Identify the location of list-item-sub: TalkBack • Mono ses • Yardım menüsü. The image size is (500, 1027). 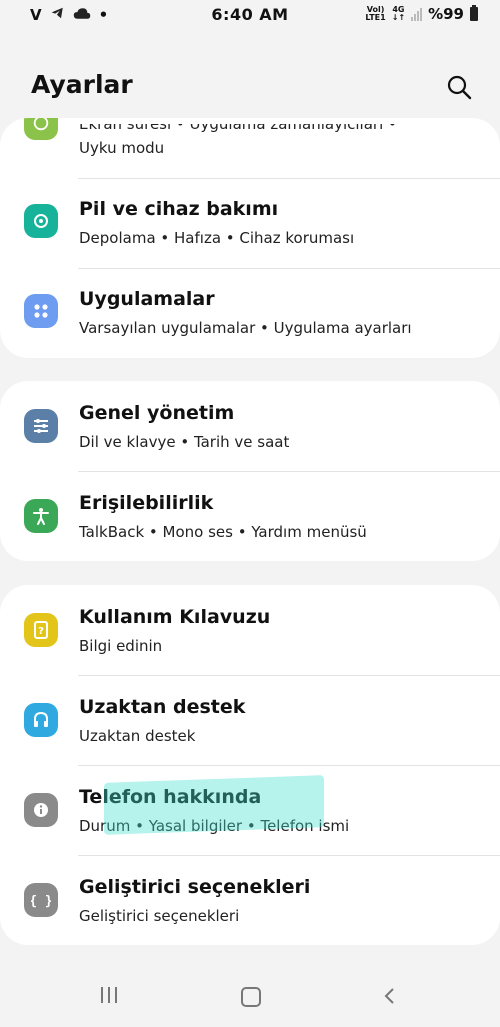
(223, 532).